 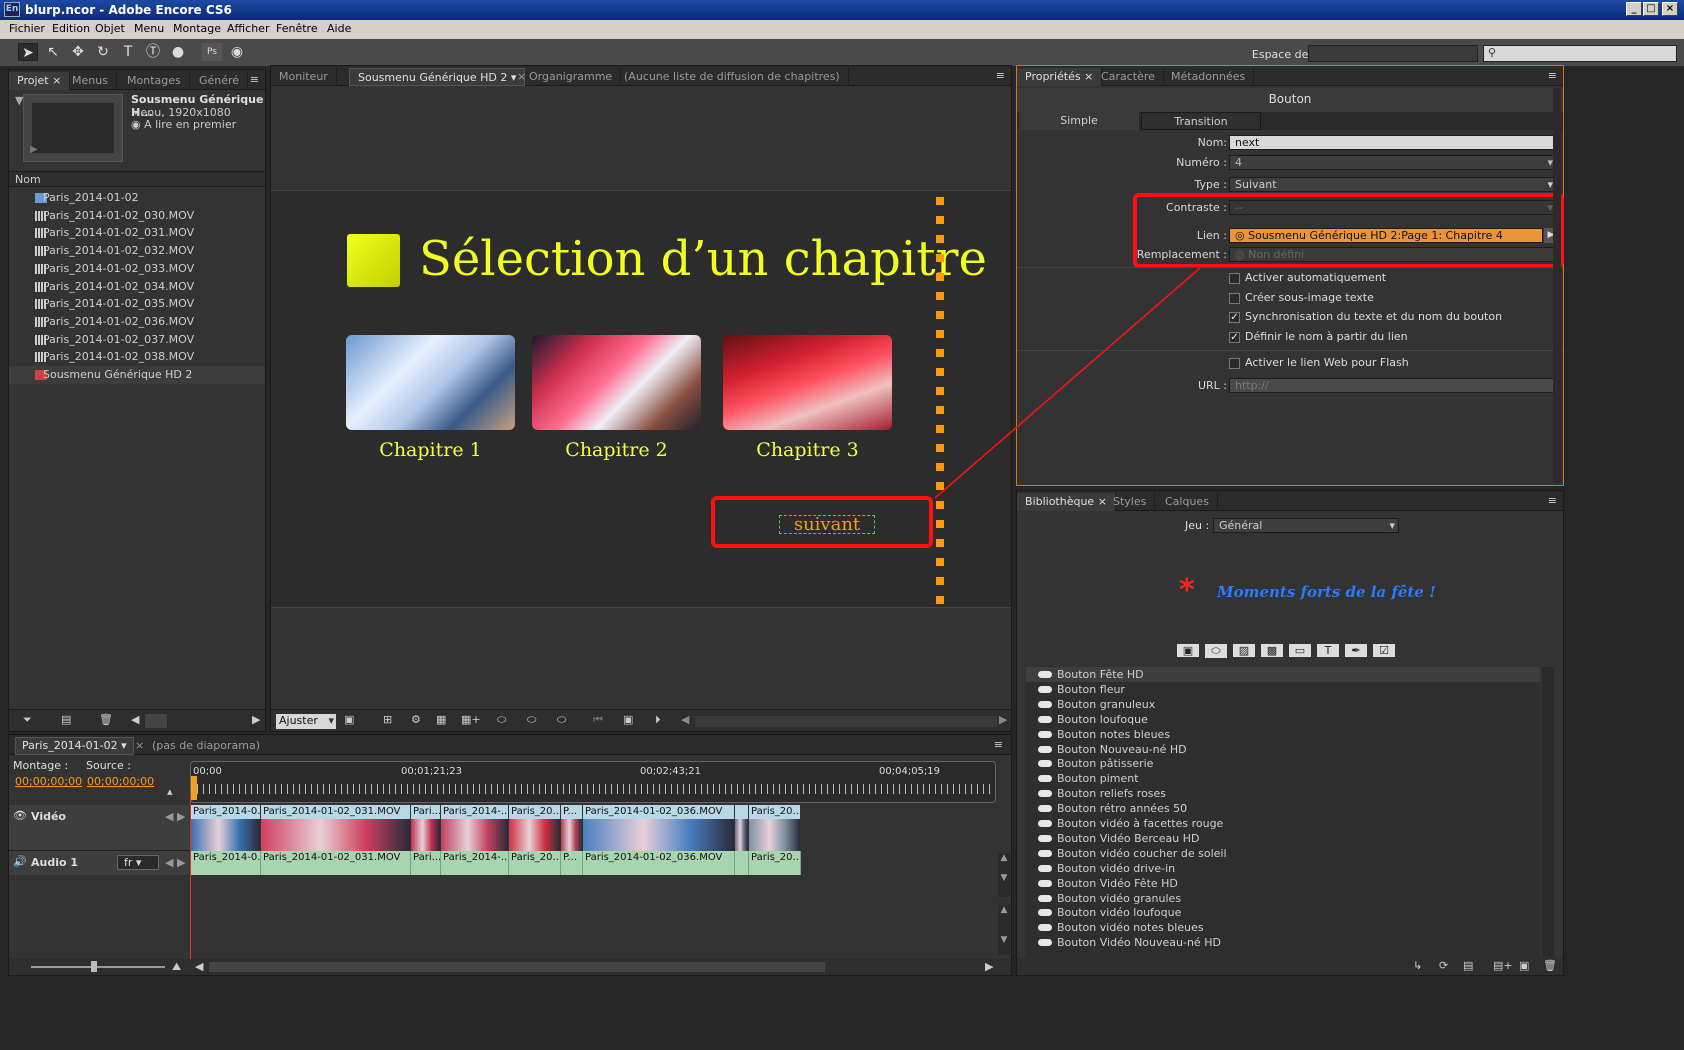 I want to click on library-item: Bouton pâtisserie, so click(x=1283, y=763).